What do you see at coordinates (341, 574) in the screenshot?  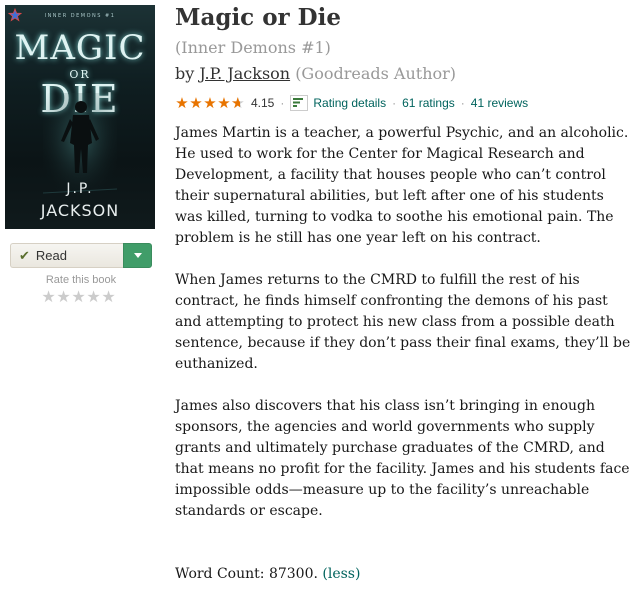 I see `less-link: (less)` at bounding box center [341, 574].